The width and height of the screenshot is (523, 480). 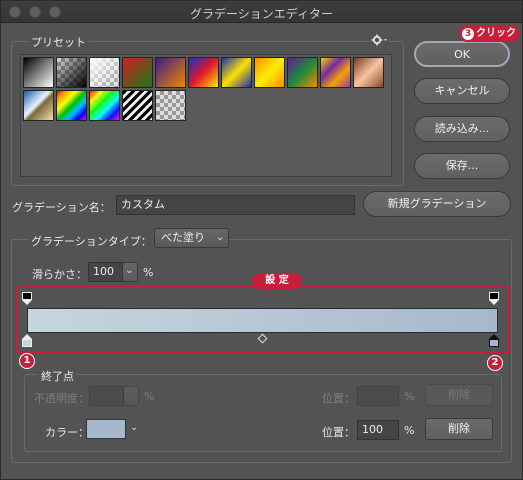 What do you see at coordinates (262, 320) in the screenshot?
I see `gradient-preview-bar` at bounding box center [262, 320].